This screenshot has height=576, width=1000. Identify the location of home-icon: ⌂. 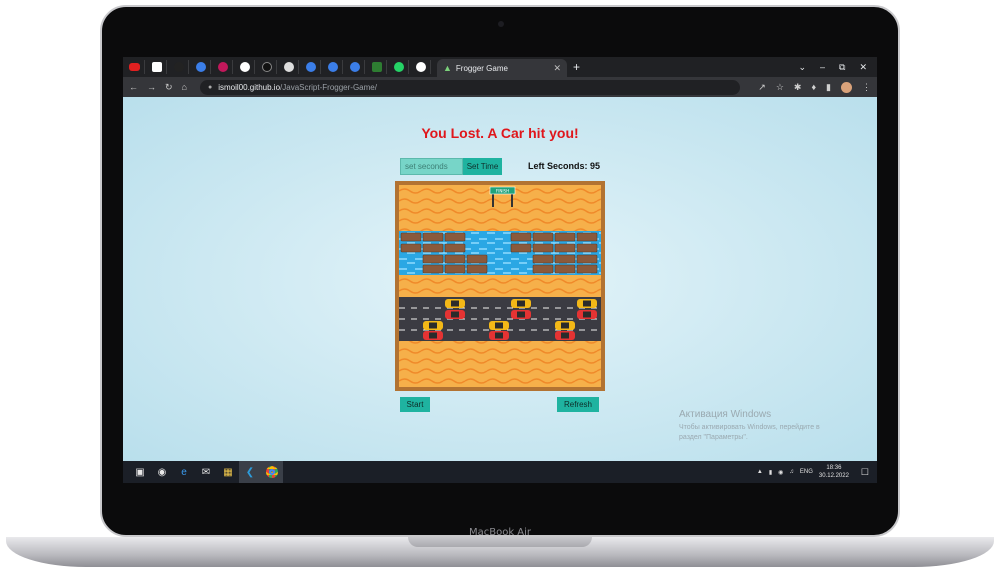
(184, 87).